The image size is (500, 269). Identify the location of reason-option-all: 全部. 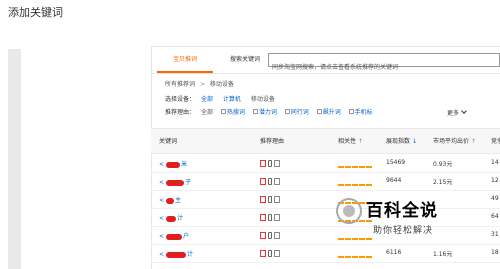
(207, 113).